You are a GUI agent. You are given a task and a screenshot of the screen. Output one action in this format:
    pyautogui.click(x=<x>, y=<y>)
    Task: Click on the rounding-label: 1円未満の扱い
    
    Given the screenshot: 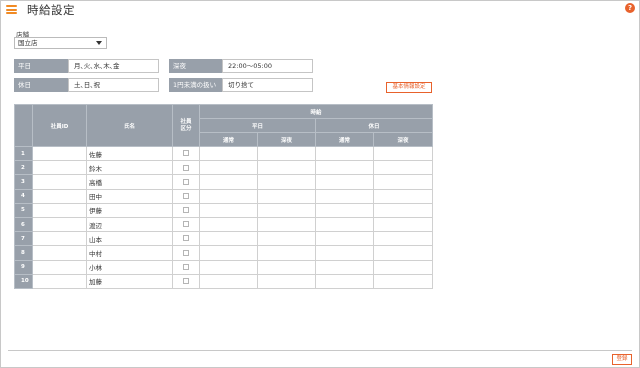 What is the action you would take?
    pyautogui.click(x=195, y=85)
    